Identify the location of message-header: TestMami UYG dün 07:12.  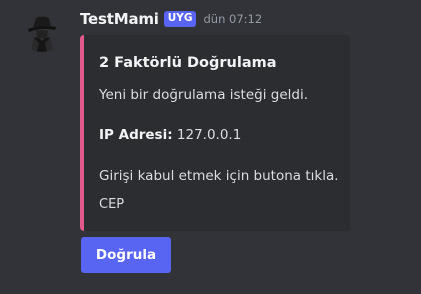
(171, 19).